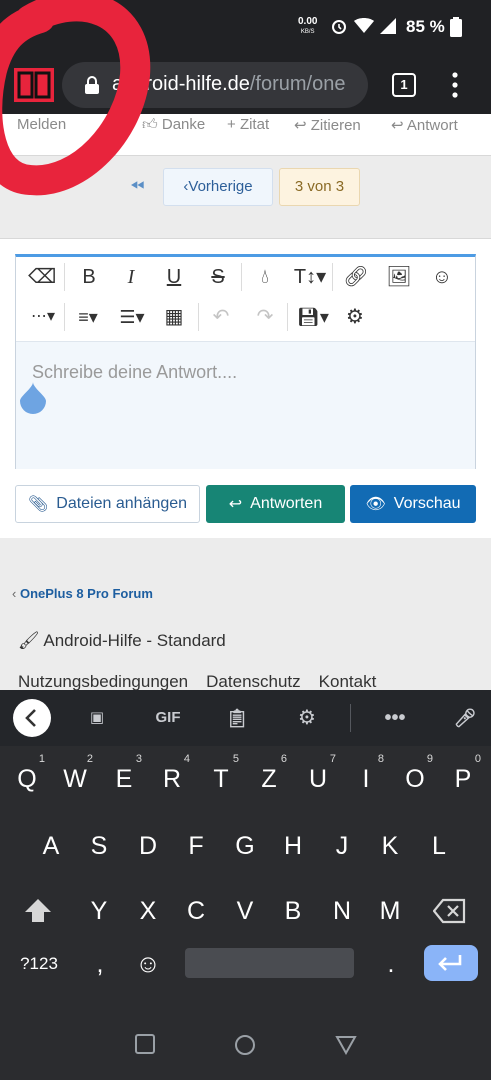 This screenshot has height=1080, width=491. I want to click on image-icon: 🖼︎, so click(399, 277).